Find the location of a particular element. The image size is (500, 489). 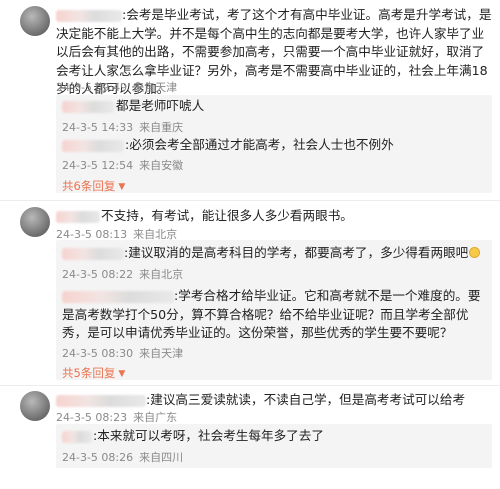

reply-date: 24-3-5 08:26 is located at coordinates (98, 457).